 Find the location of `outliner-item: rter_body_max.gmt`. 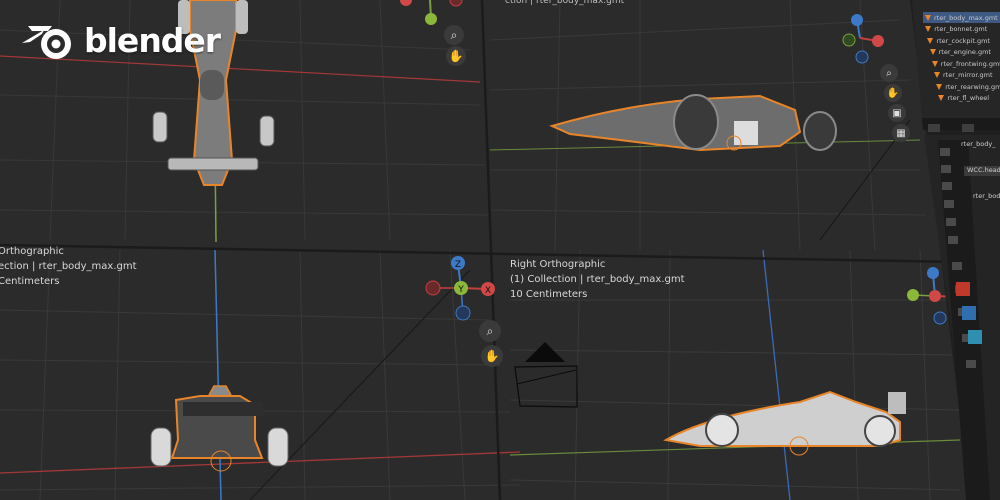

outliner-item: rter_body_max.gmt is located at coordinates (961, 17).